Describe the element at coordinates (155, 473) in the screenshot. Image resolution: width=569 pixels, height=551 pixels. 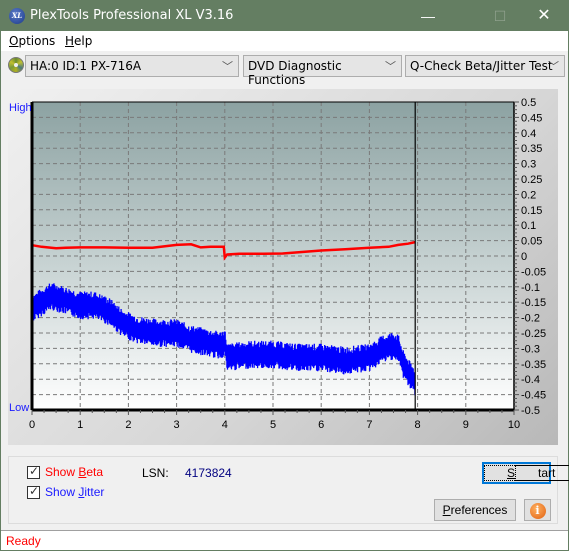
I see `lsn-label: LSN:` at that location.